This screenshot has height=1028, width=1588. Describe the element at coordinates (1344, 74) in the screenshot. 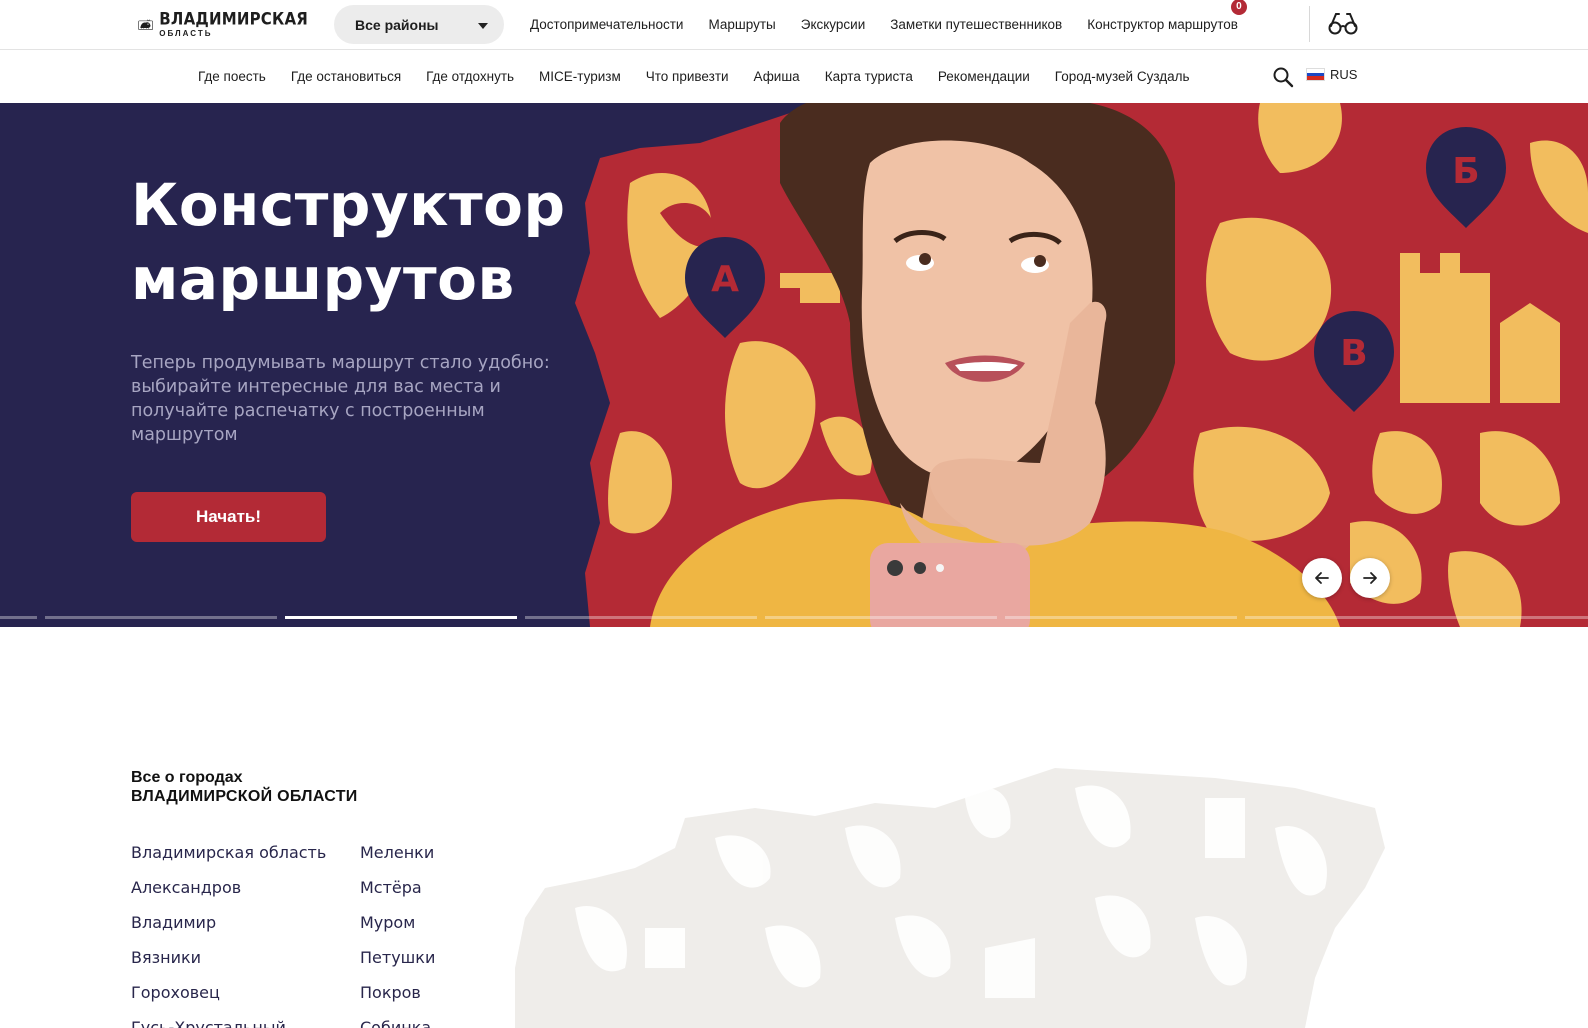

I see `language-label: RUS` at that location.